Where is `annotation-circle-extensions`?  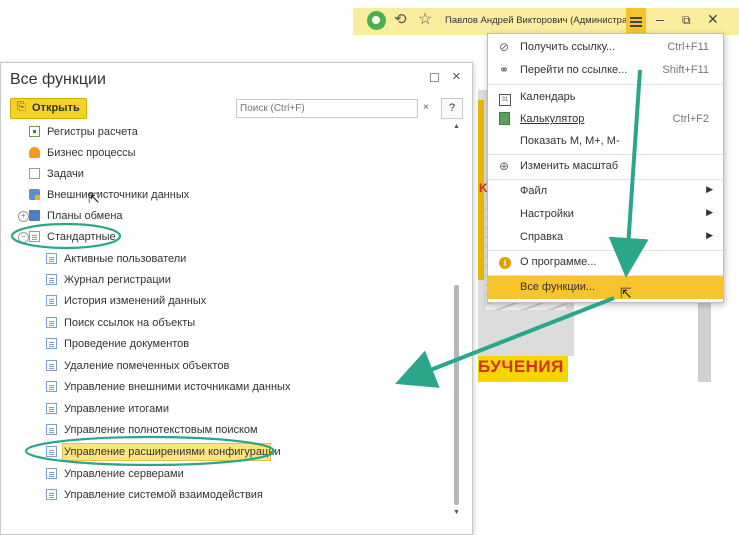
annotation-circle-extensions is located at coordinates (150, 451).